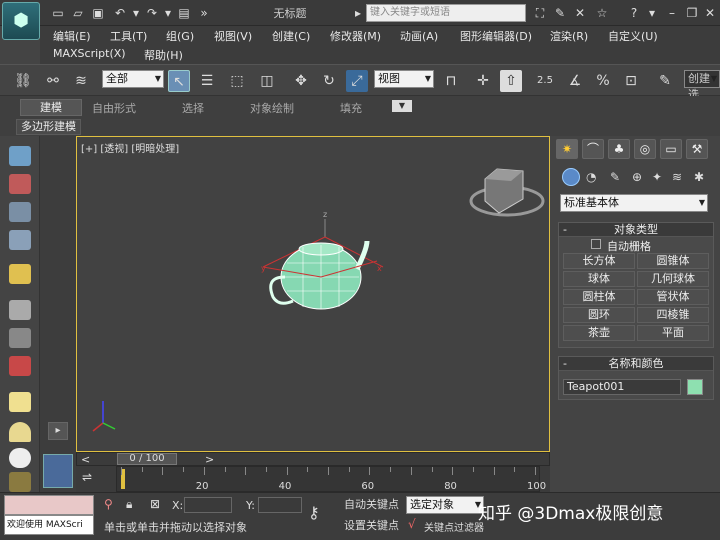 This screenshot has width=720, height=540. I want to click on geometry-category-icon, so click(571, 177).